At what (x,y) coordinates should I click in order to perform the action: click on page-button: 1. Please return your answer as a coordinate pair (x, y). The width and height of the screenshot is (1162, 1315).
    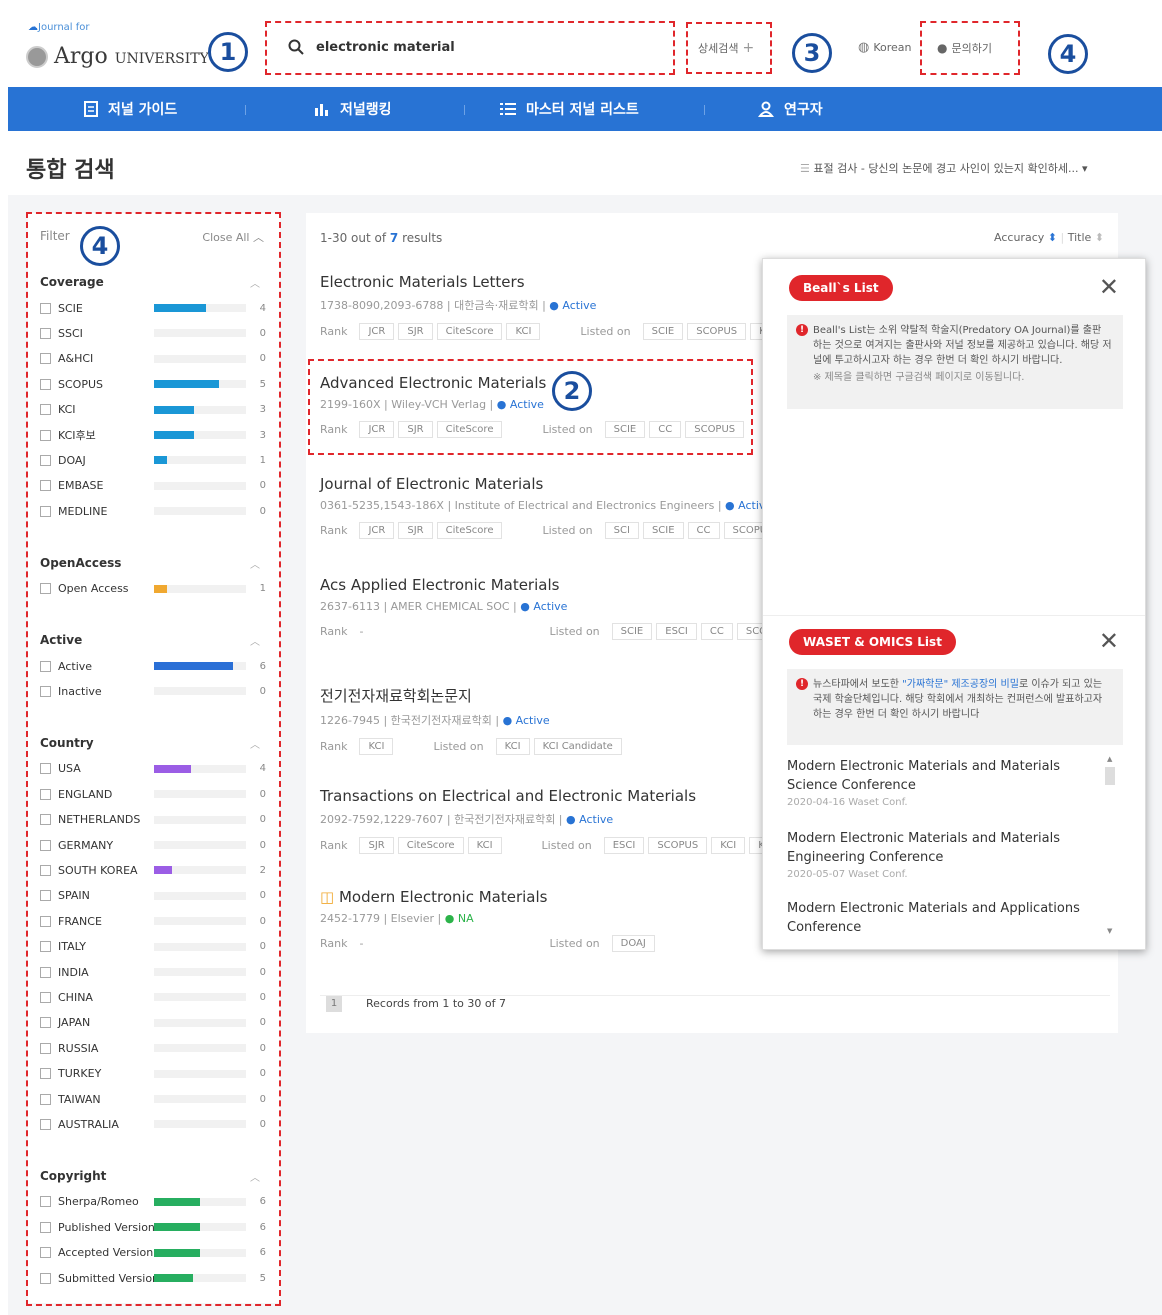
    Looking at the image, I should click on (334, 1003).